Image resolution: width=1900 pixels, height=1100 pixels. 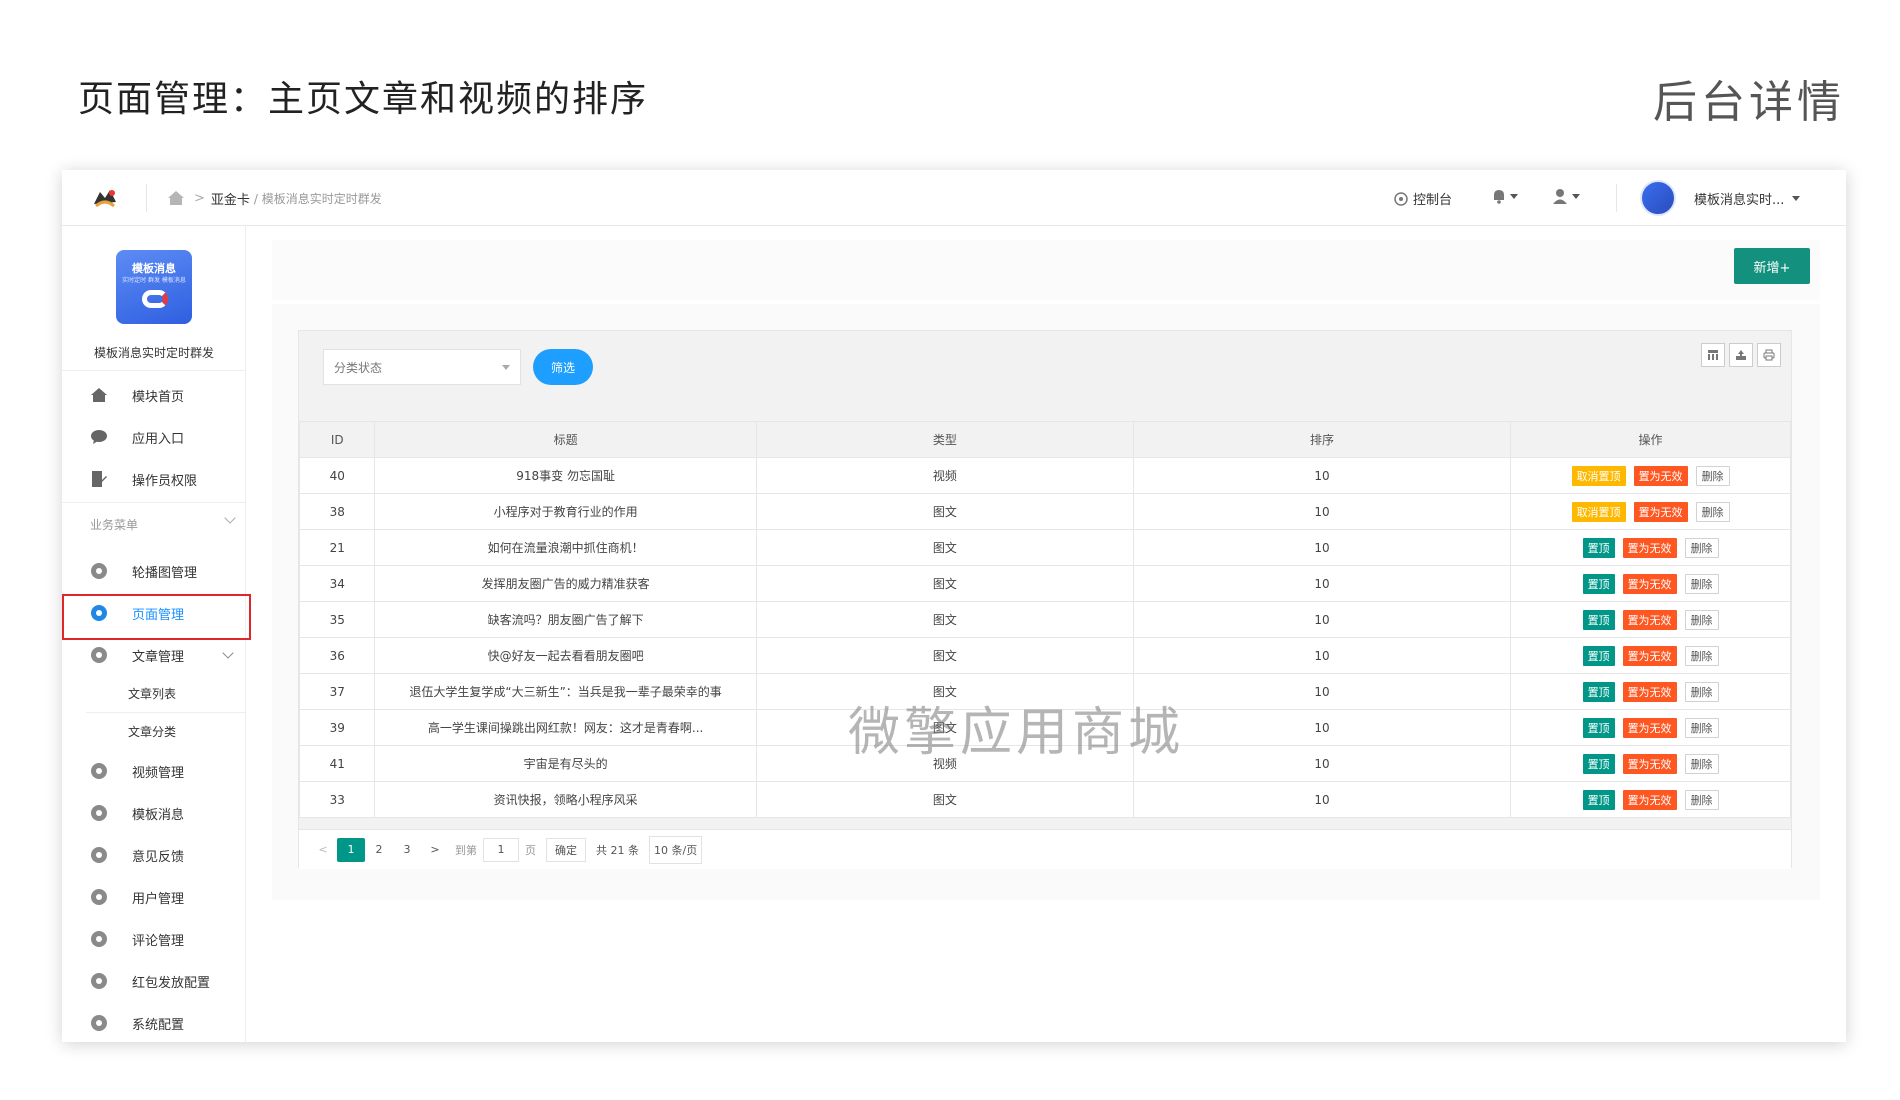 What do you see at coordinates (99, 479) in the screenshot?
I see `doc-edit-icon` at bounding box center [99, 479].